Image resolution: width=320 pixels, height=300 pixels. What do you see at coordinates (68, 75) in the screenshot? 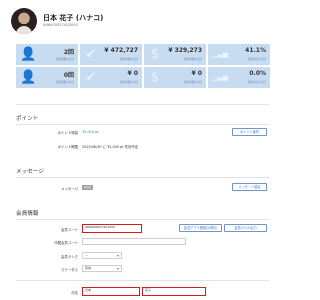
I see `stat-value: 0回` at bounding box center [68, 75].